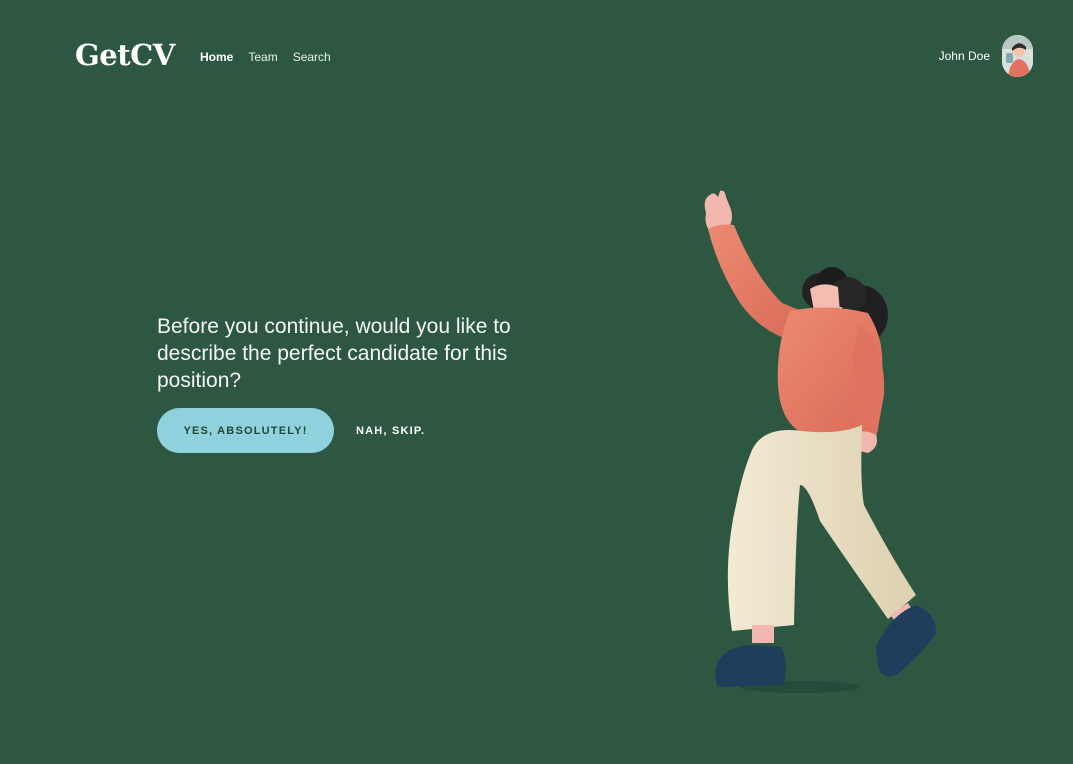 This screenshot has width=1073, height=764. Describe the element at coordinates (820, 441) in the screenshot. I see `waving-person-icon` at that location.